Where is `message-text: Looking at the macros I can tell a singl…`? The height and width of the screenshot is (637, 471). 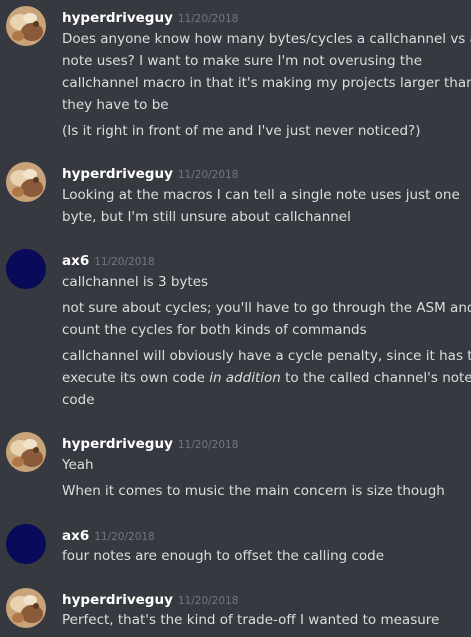
message-text: Looking at the macros I can tell a singl… is located at coordinates (261, 195).